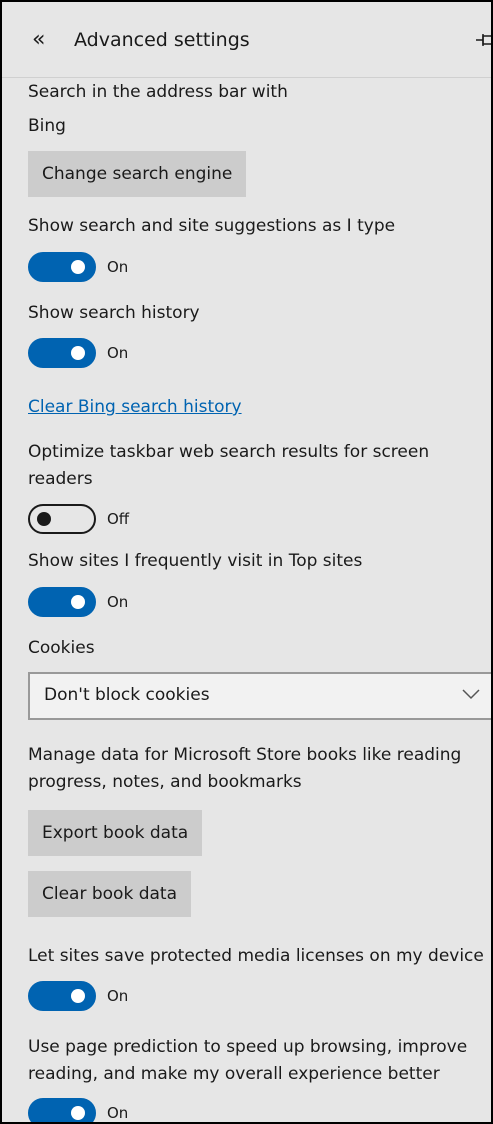 The height and width of the screenshot is (1124, 493). I want to click on optimize-label-line2: readers, so click(60, 479).